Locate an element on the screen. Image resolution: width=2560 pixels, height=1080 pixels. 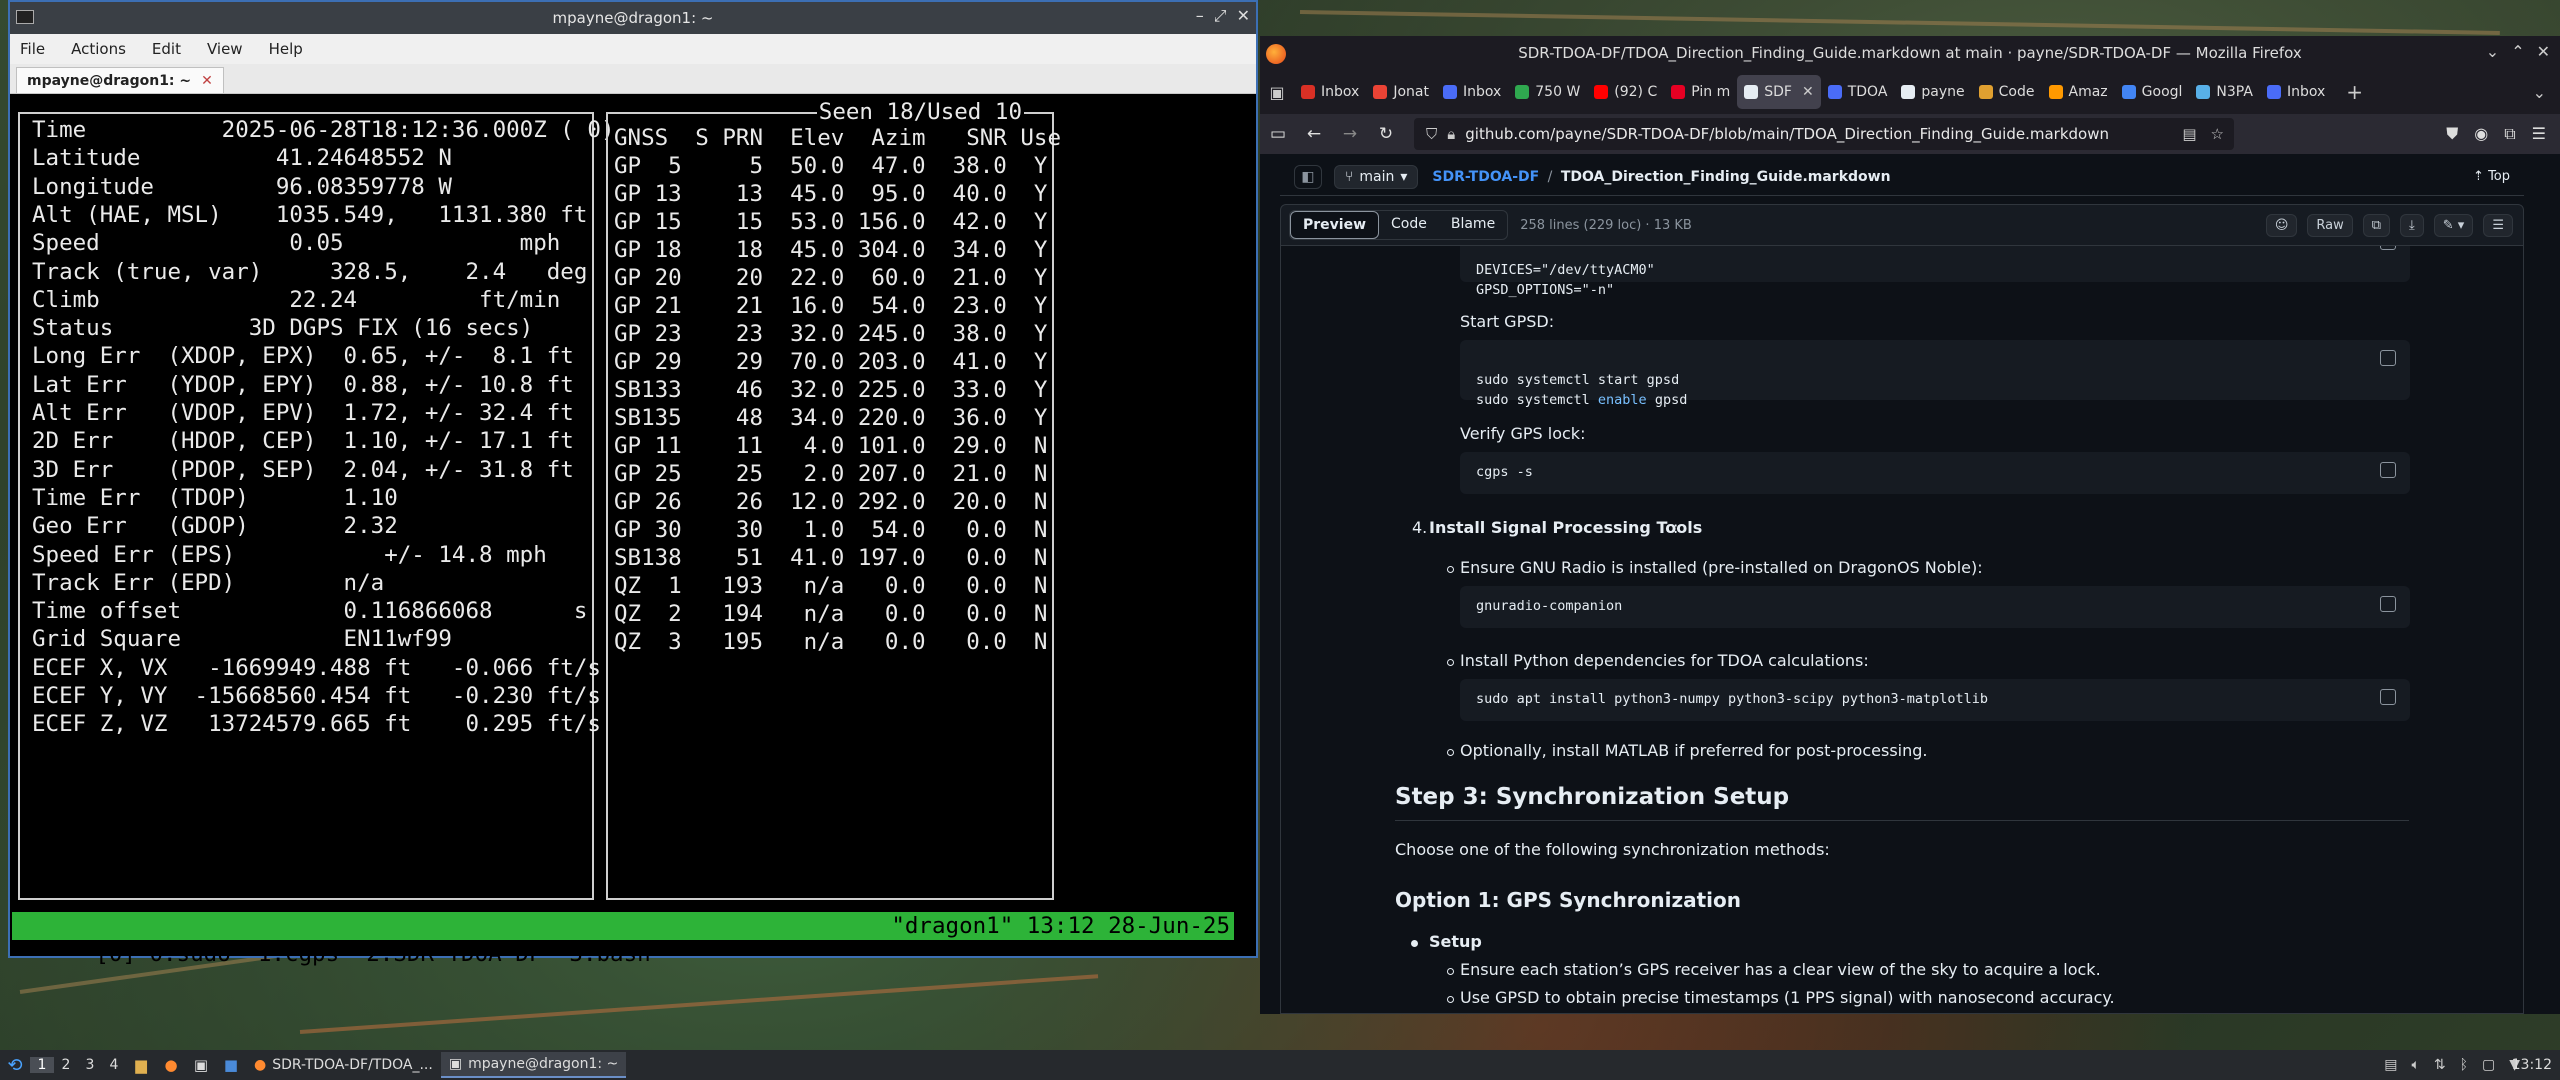
copilot-icon: ☺ is located at coordinates (2281, 225).